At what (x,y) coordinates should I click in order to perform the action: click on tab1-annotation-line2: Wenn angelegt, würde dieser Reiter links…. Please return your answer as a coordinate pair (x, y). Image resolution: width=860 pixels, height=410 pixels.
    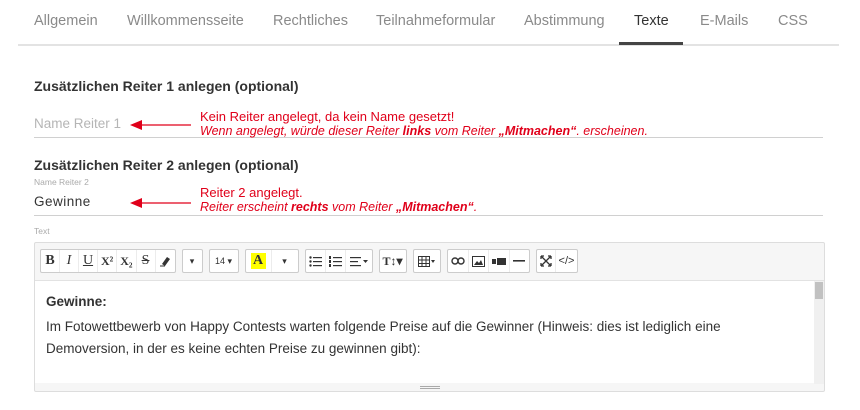
    Looking at the image, I should click on (424, 131).